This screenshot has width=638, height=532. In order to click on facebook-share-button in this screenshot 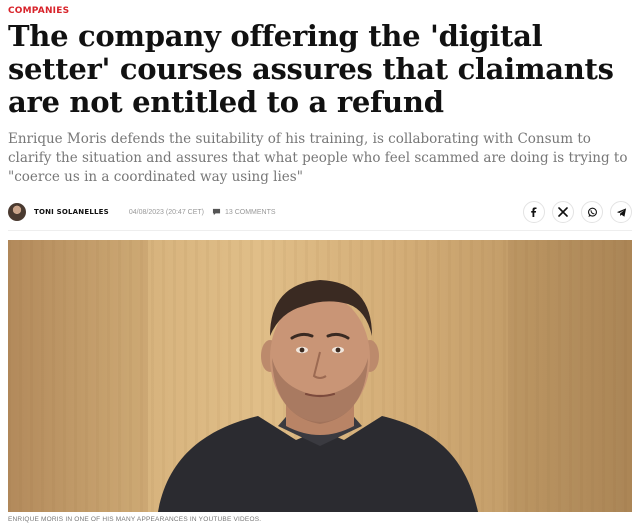, I will do `click(534, 212)`.